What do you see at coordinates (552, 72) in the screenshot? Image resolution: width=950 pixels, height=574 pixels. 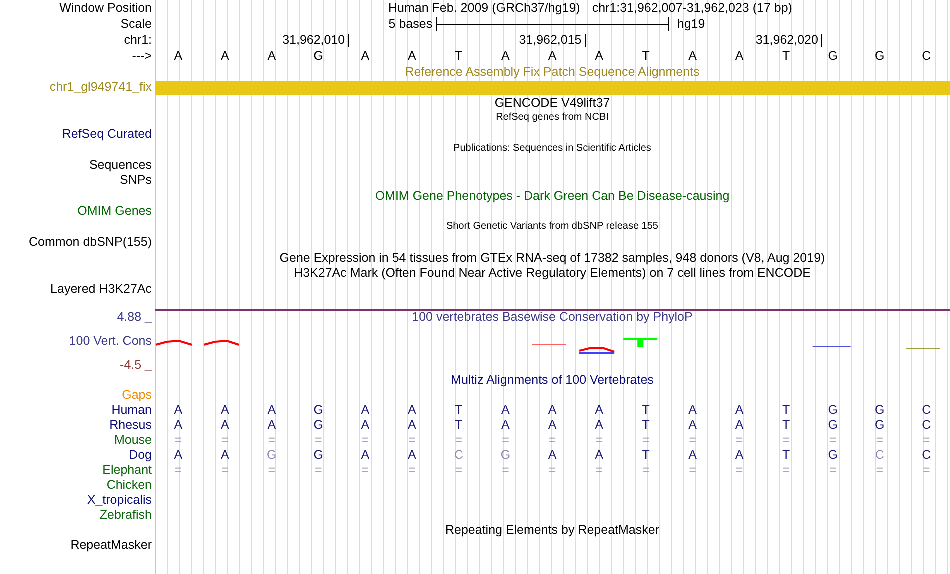 I see `track-title: Reference Assembly Fix Patch Sequence Alignments` at bounding box center [552, 72].